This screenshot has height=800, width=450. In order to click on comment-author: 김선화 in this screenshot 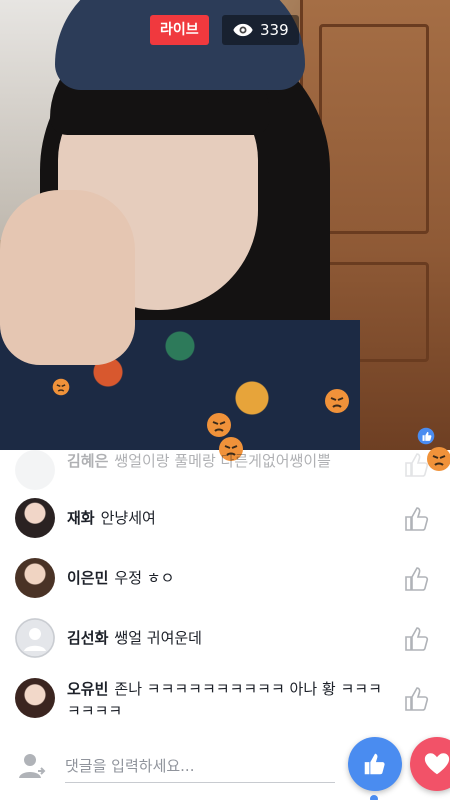, I will do `click(87, 638)`.